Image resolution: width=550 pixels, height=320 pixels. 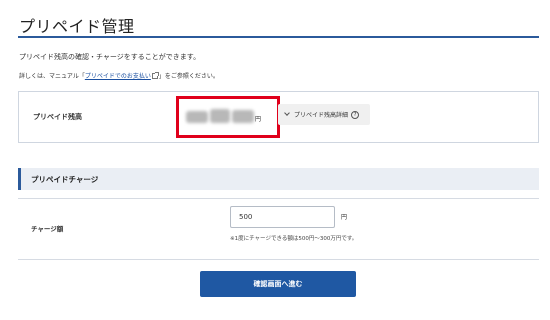 I want to click on charge-limit-note: ※1度にチャージできる額は500円〜300万円です。, so click(x=294, y=239).